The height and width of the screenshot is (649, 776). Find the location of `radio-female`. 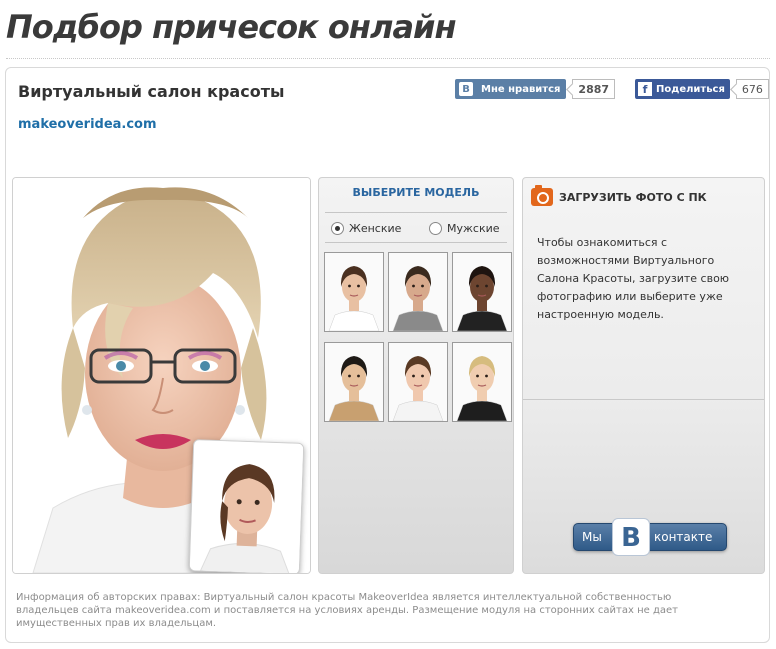

radio-female is located at coordinates (337, 228).